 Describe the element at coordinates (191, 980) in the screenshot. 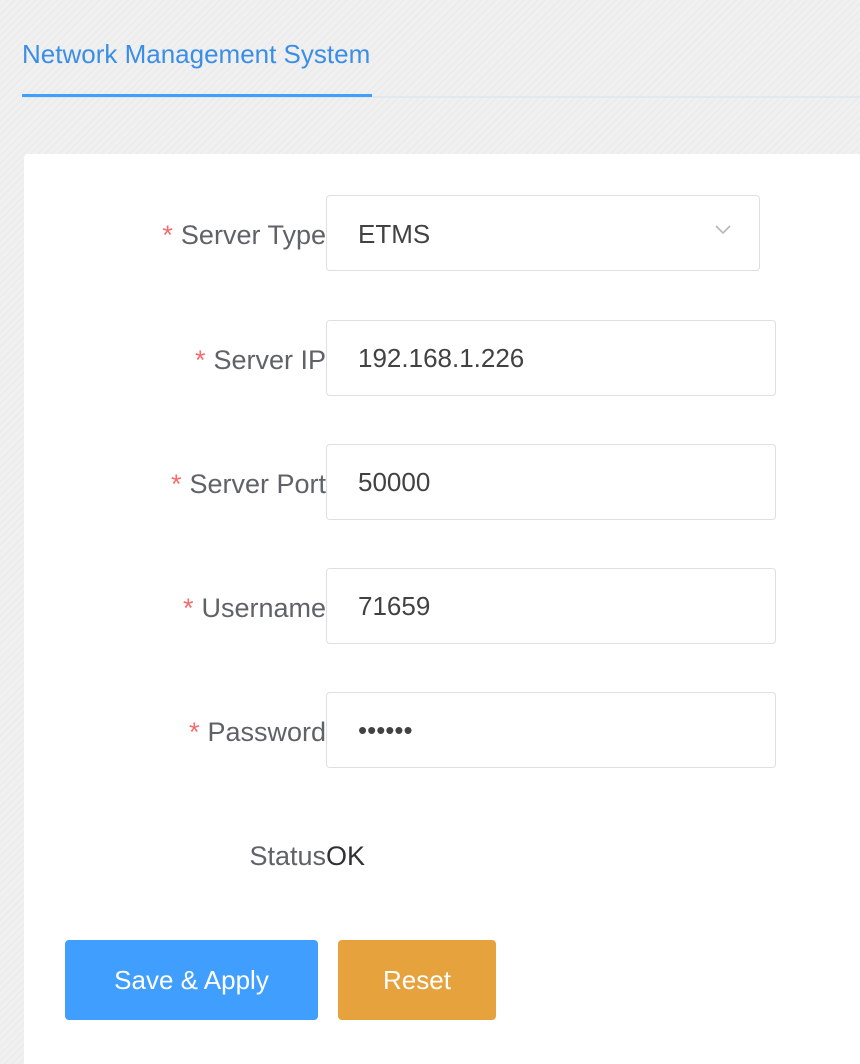

I see `save-apply-button: Save & Apply` at that location.